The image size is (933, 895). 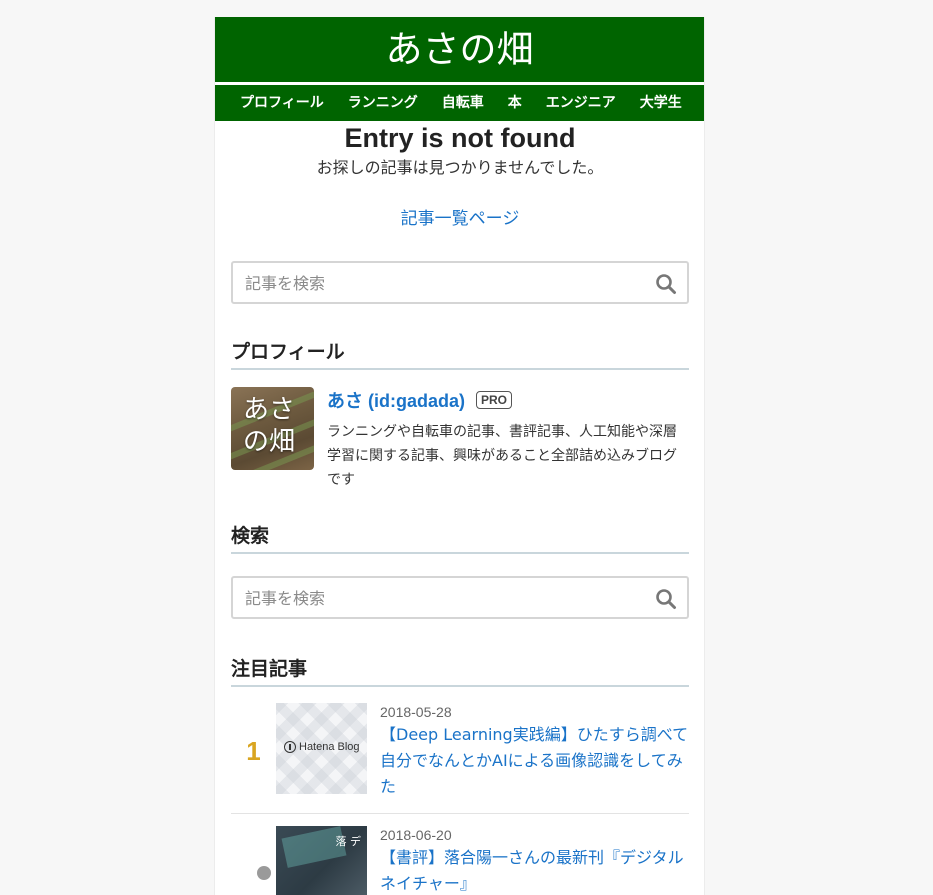 I want to click on profile-name-link: あさ (id:gadada), so click(x=396, y=400).